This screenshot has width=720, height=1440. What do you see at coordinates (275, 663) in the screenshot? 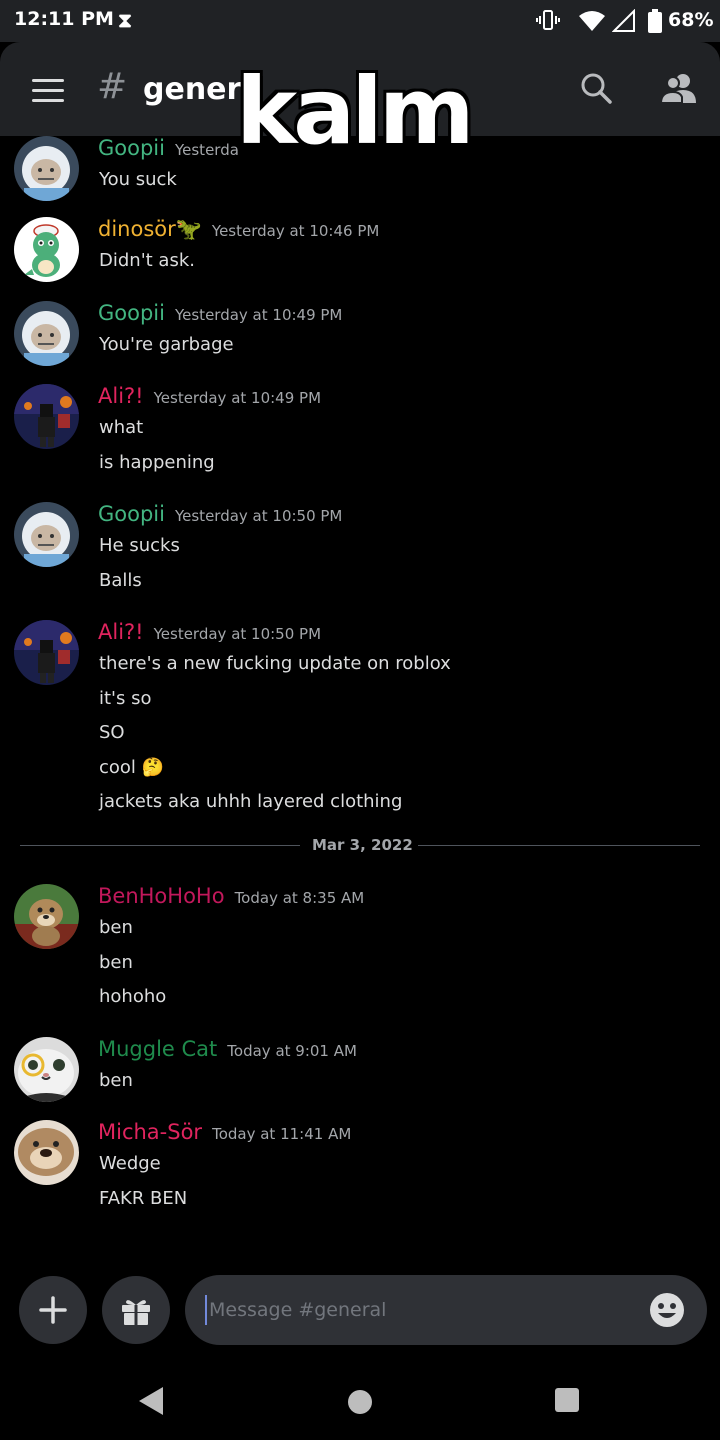
I see `message-text: there's a new fucking update on roblox` at bounding box center [275, 663].